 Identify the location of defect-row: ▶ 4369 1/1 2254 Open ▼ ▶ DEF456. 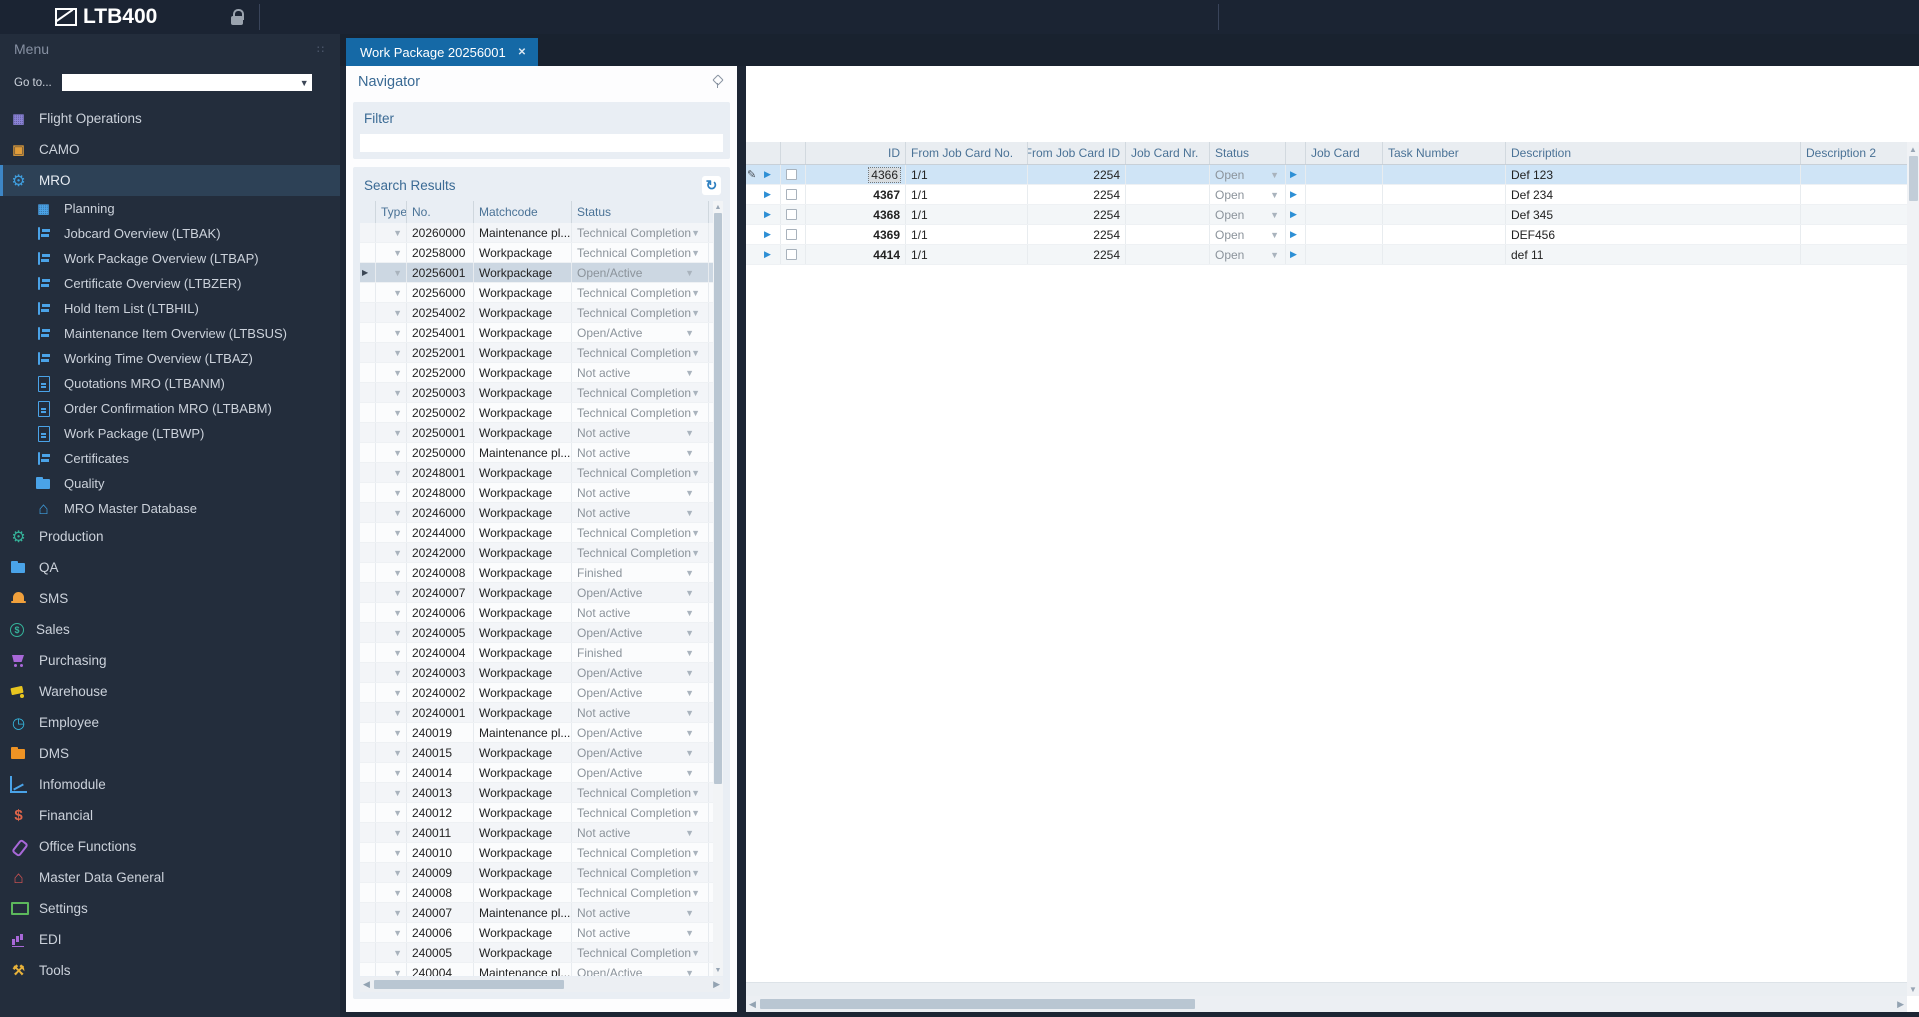
(1326, 235).